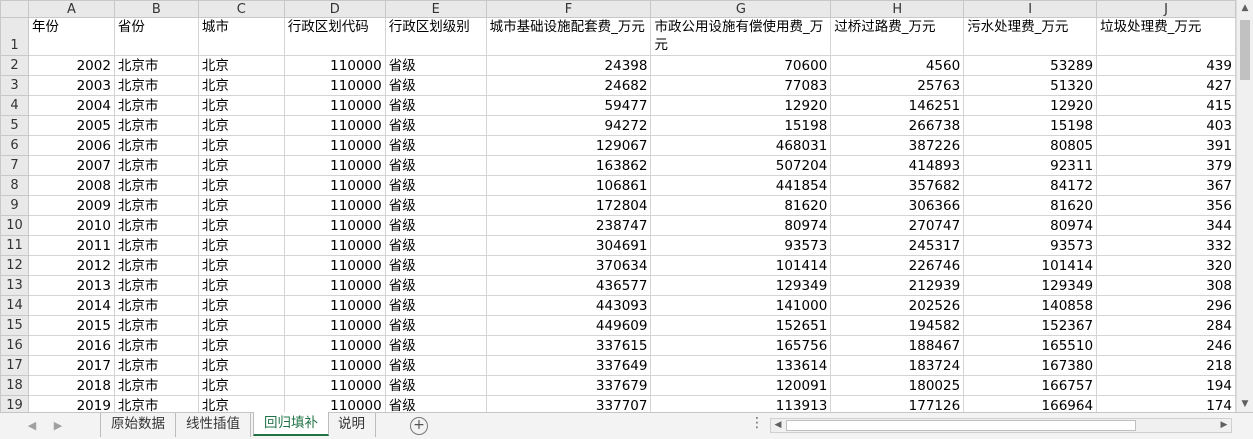 The height and width of the screenshot is (439, 1253). I want to click on cell: 70600, so click(741, 65).